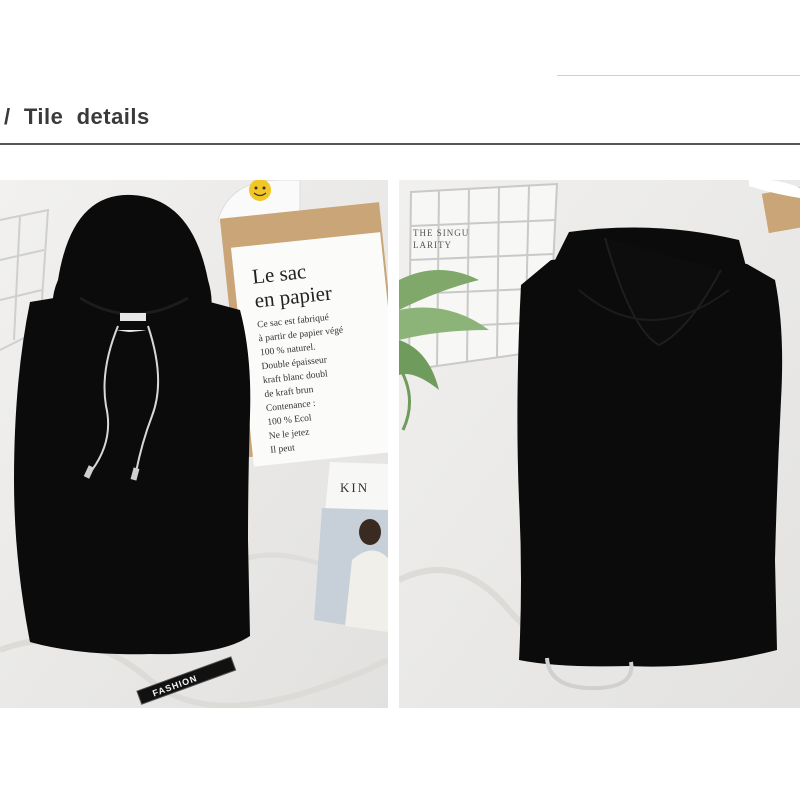  I want to click on svg-text: THE SINGU, so click(441, 233).